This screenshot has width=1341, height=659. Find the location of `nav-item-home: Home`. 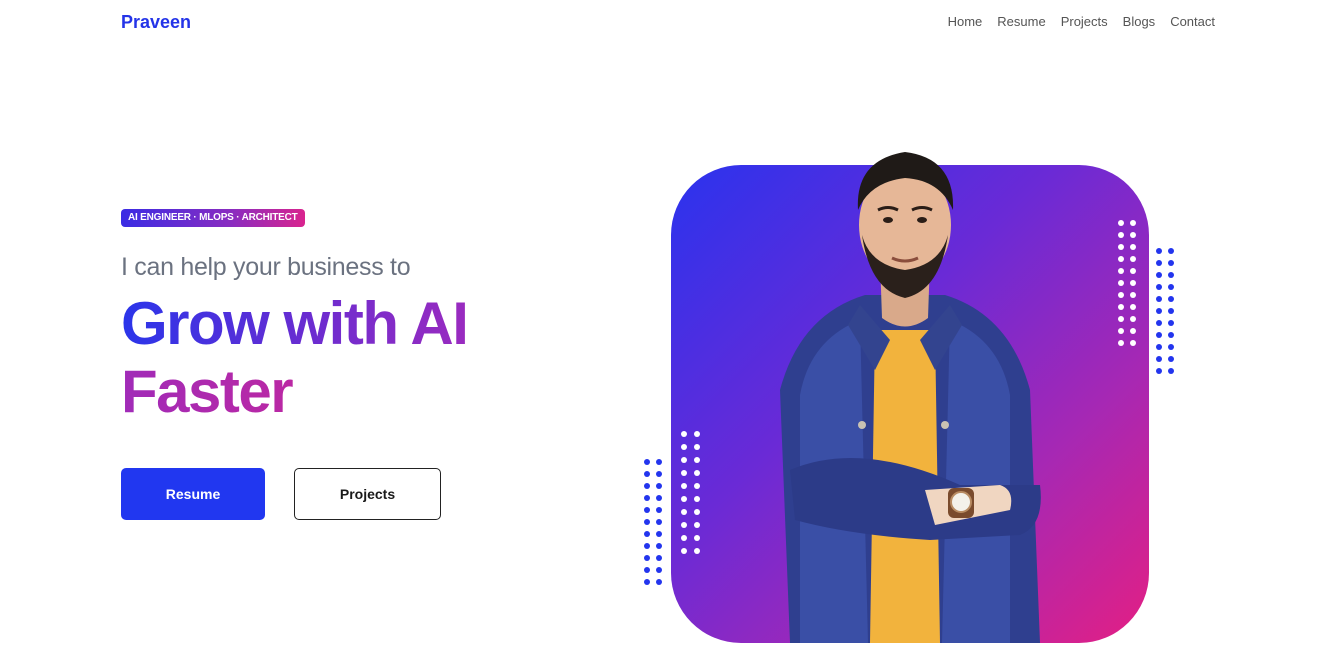

nav-item-home: Home is located at coordinates (965, 21).